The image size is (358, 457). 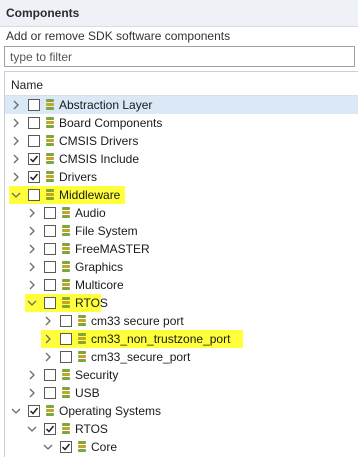 What do you see at coordinates (118, 36) in the screenshot?
I see `panel-subtitle: Add or remove SDK software components` at bounding box center [118, 36].